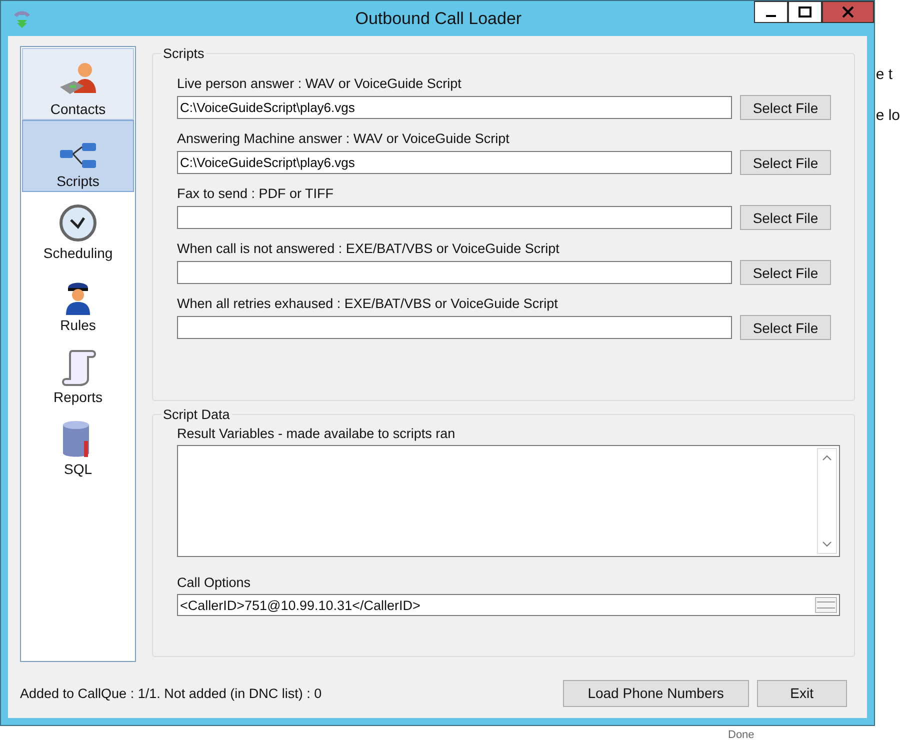 This screenshot has width=900, height=740. Describe the element at coordinates (22, 18) in the screenshot. I see `phone-icon` at that location.